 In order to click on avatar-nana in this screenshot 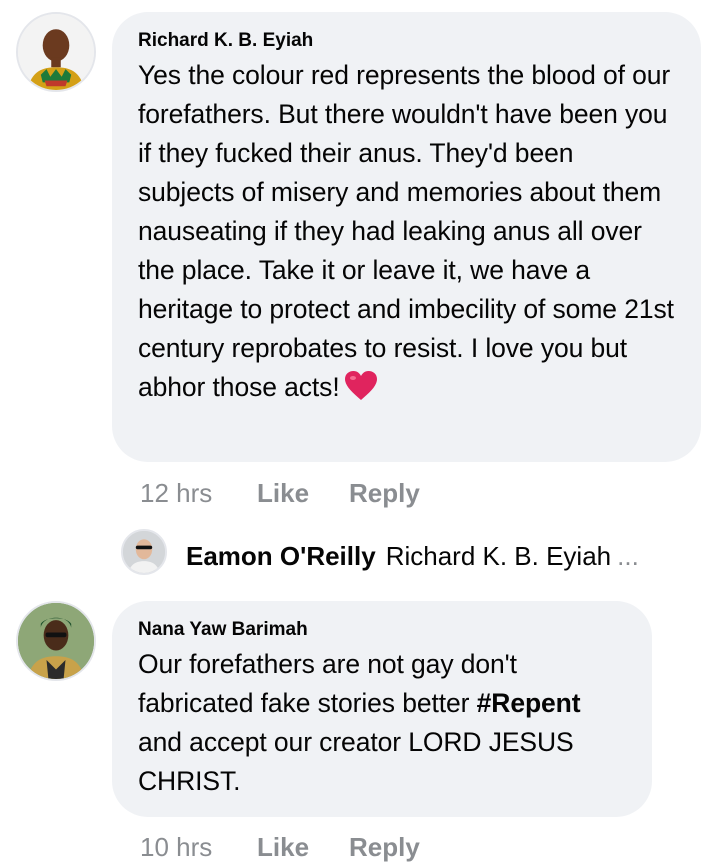, I will do `click(56, 641)`.